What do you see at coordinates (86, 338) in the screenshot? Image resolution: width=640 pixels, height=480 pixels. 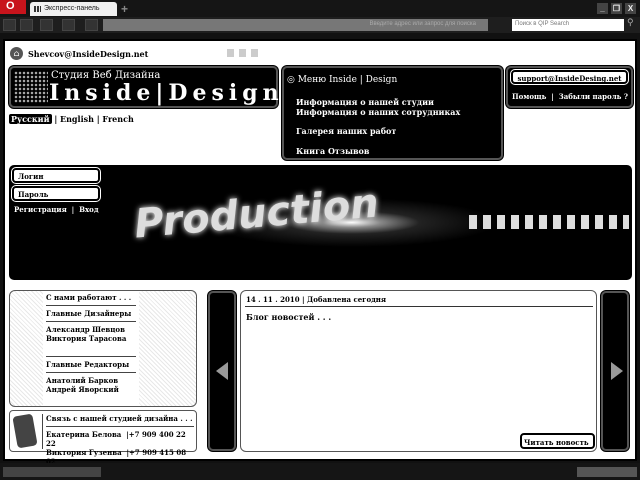 I see `designer-name: Виктория Тарасова` at bounding box center [86, 338].